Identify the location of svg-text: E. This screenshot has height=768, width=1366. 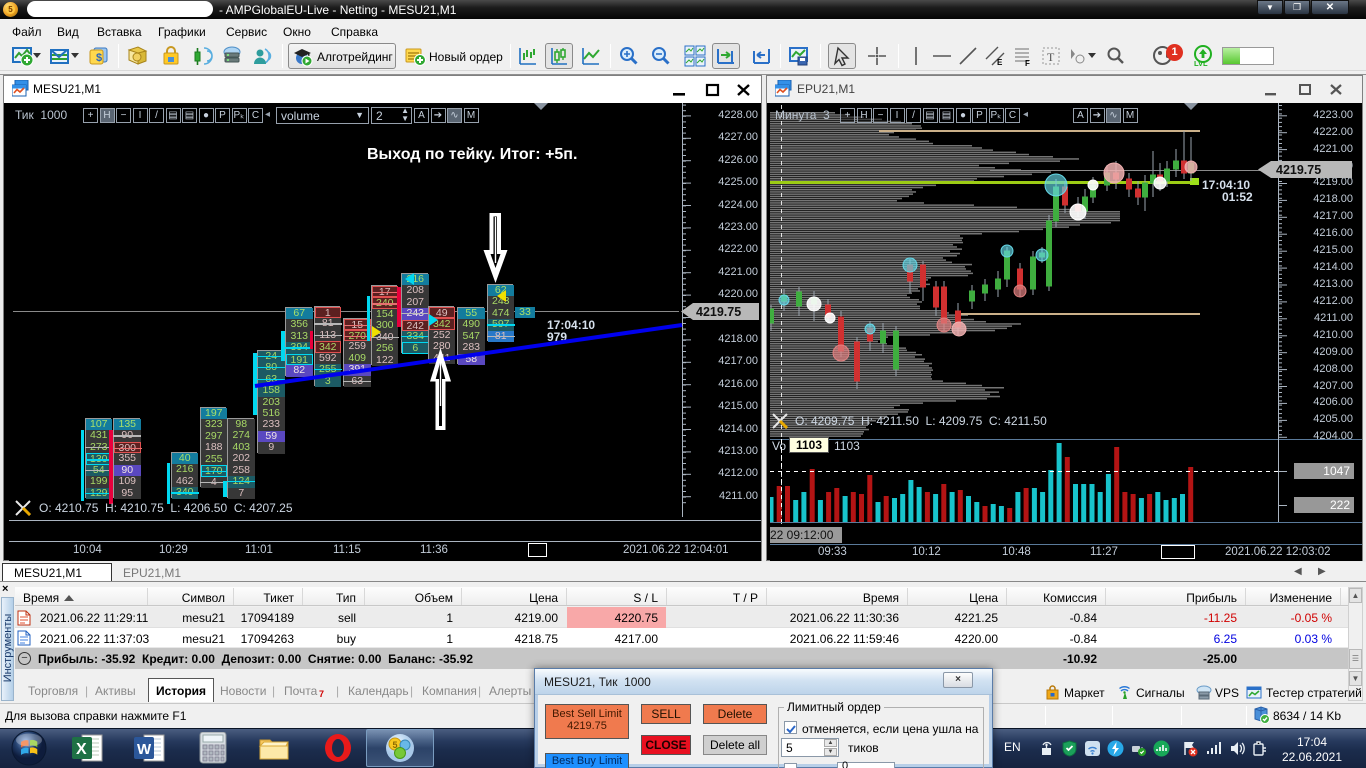
(1000, 62).